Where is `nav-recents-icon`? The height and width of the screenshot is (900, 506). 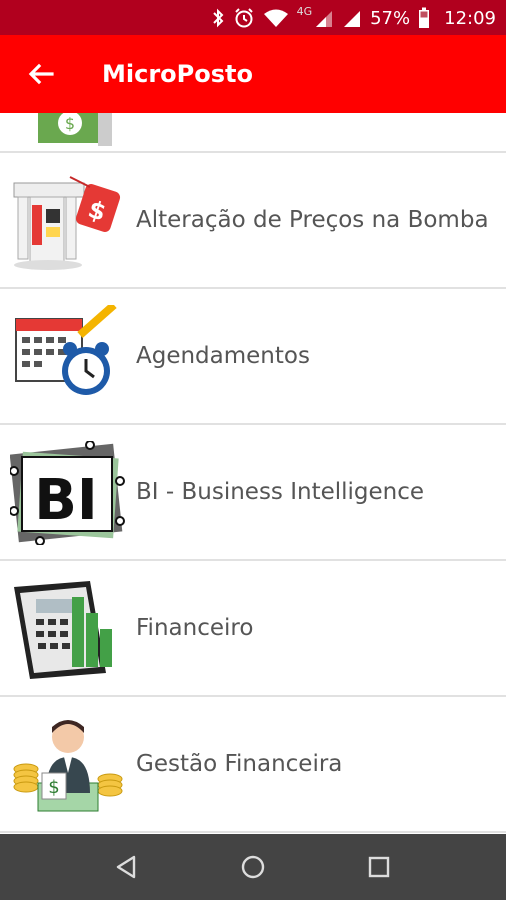
nav-recents-icon is located at coordinates (379, 867).